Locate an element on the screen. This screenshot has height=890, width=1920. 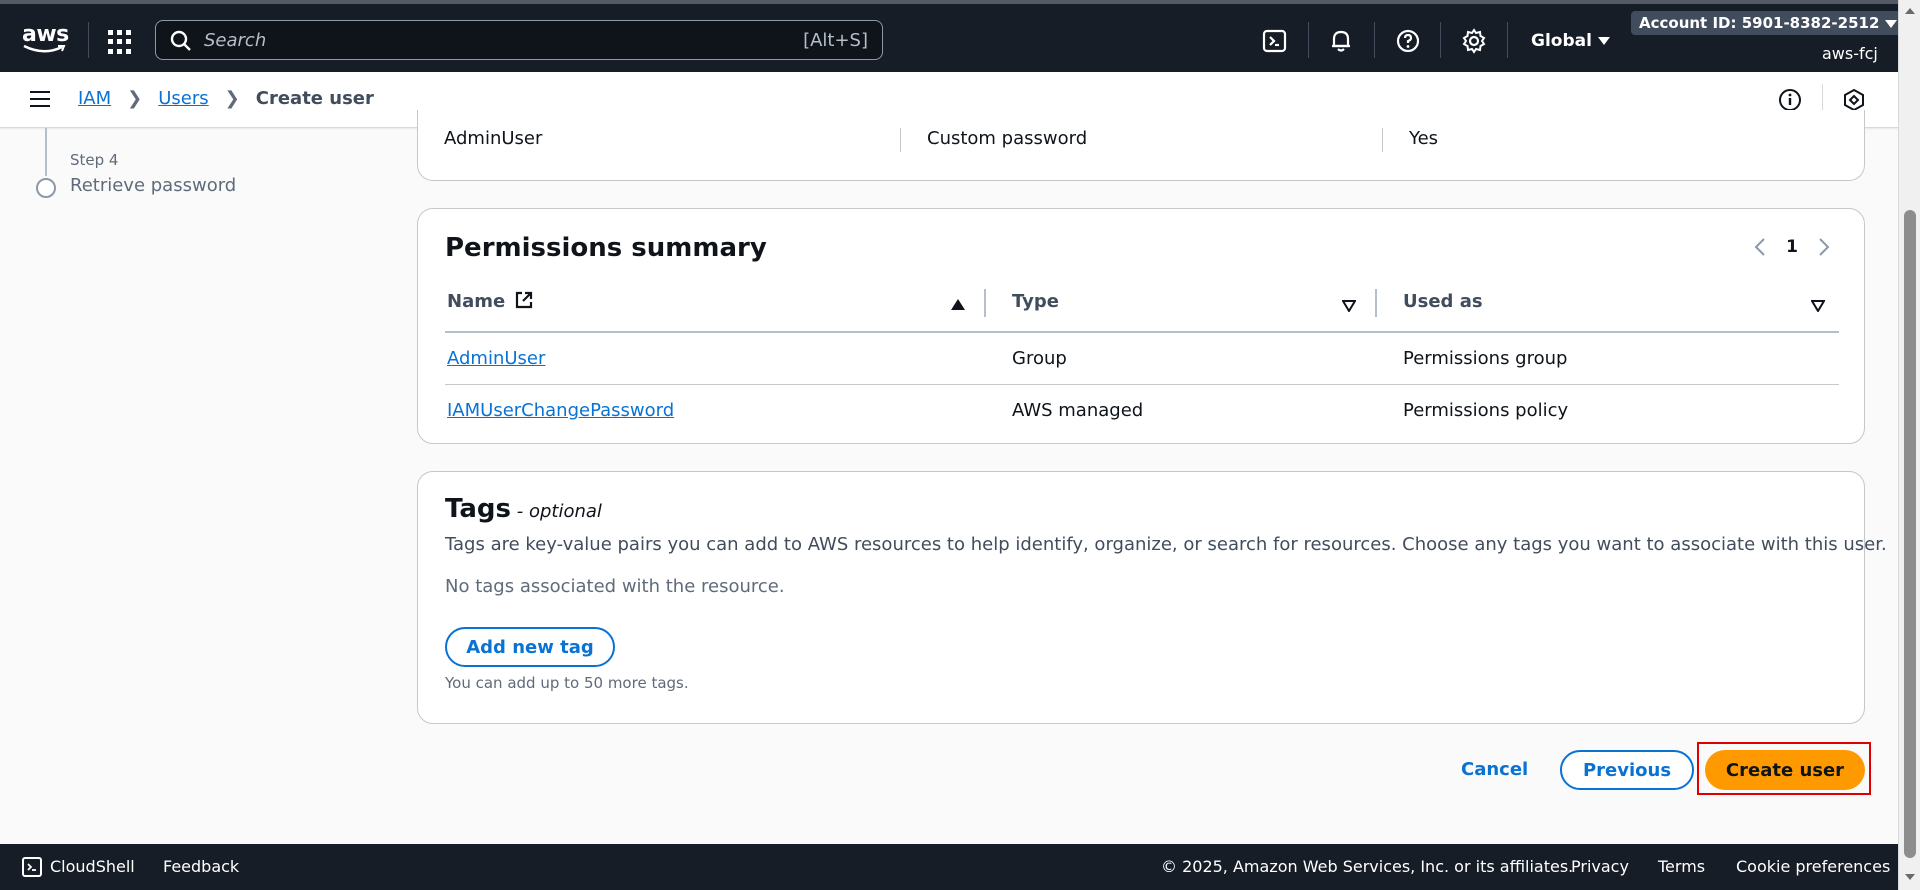
previous-page-icon is located at coordinates (1760, 247).